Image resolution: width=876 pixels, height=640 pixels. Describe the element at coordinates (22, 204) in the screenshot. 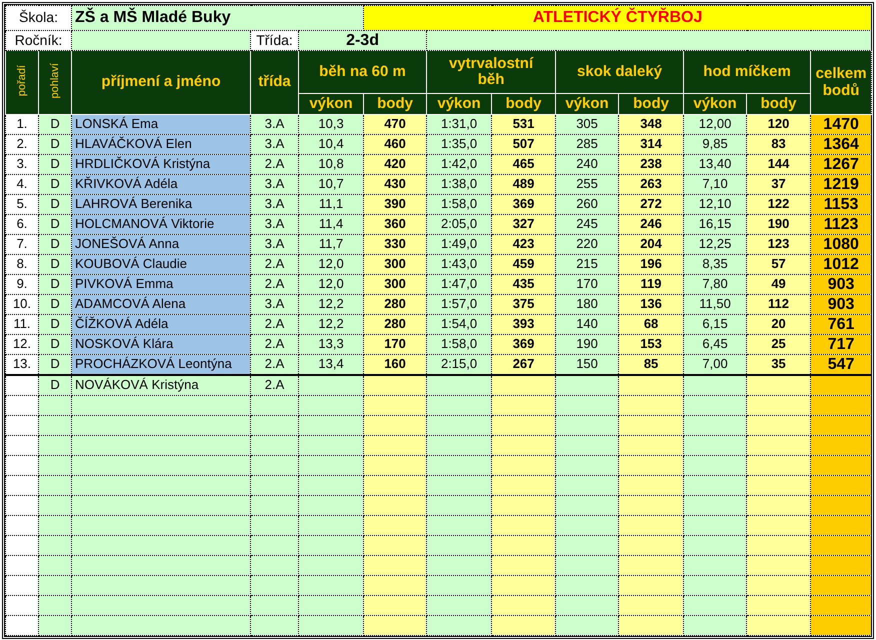

I see `table-cell: 5.` at that location.